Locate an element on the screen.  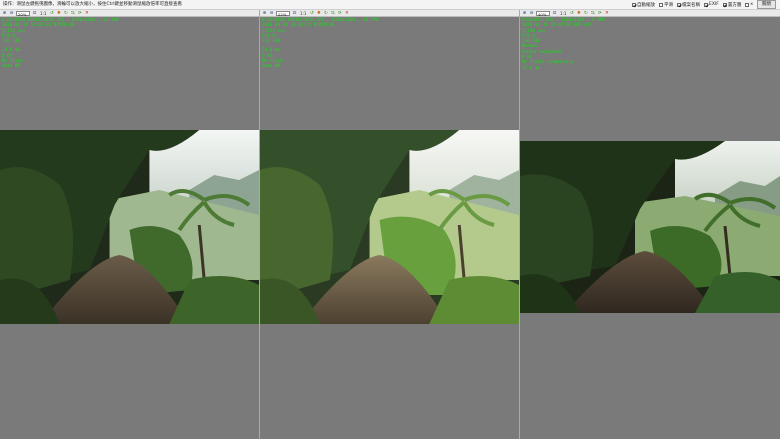
option-filename: 檔案名稱 is located at coordinates (688, 5).